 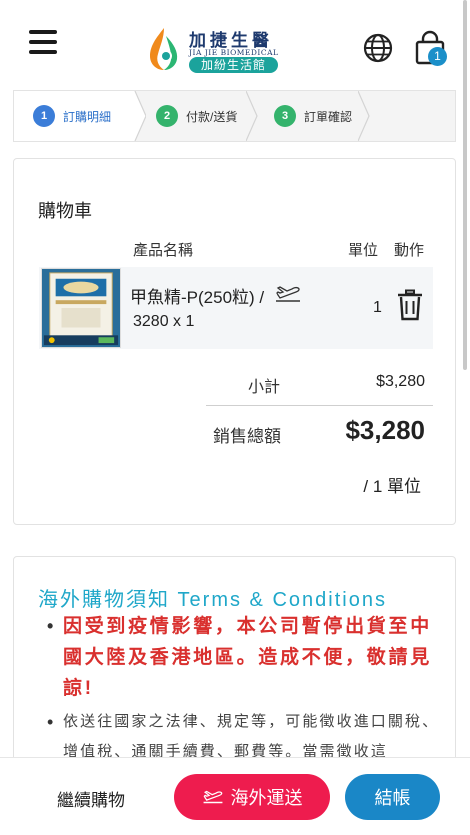 What do you see at coordinates (392, 797) in the screenshot?
I see `checkout-button: 結帳` at bounding box center [392, 797].